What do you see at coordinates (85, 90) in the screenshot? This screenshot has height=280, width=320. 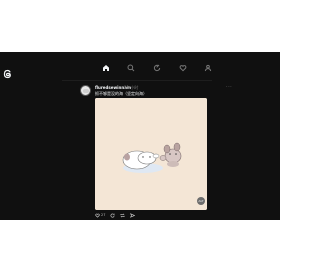 I see `avatar` at bounding box center [85, 90].